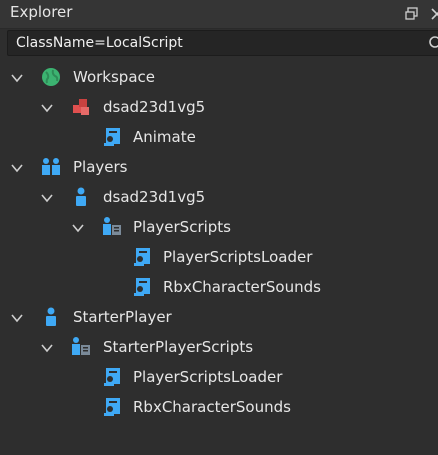  What do you see at coordinates (41, 12) in the screenshot?
I see `panel-title: Explorer` at bounding box center [41, 12].